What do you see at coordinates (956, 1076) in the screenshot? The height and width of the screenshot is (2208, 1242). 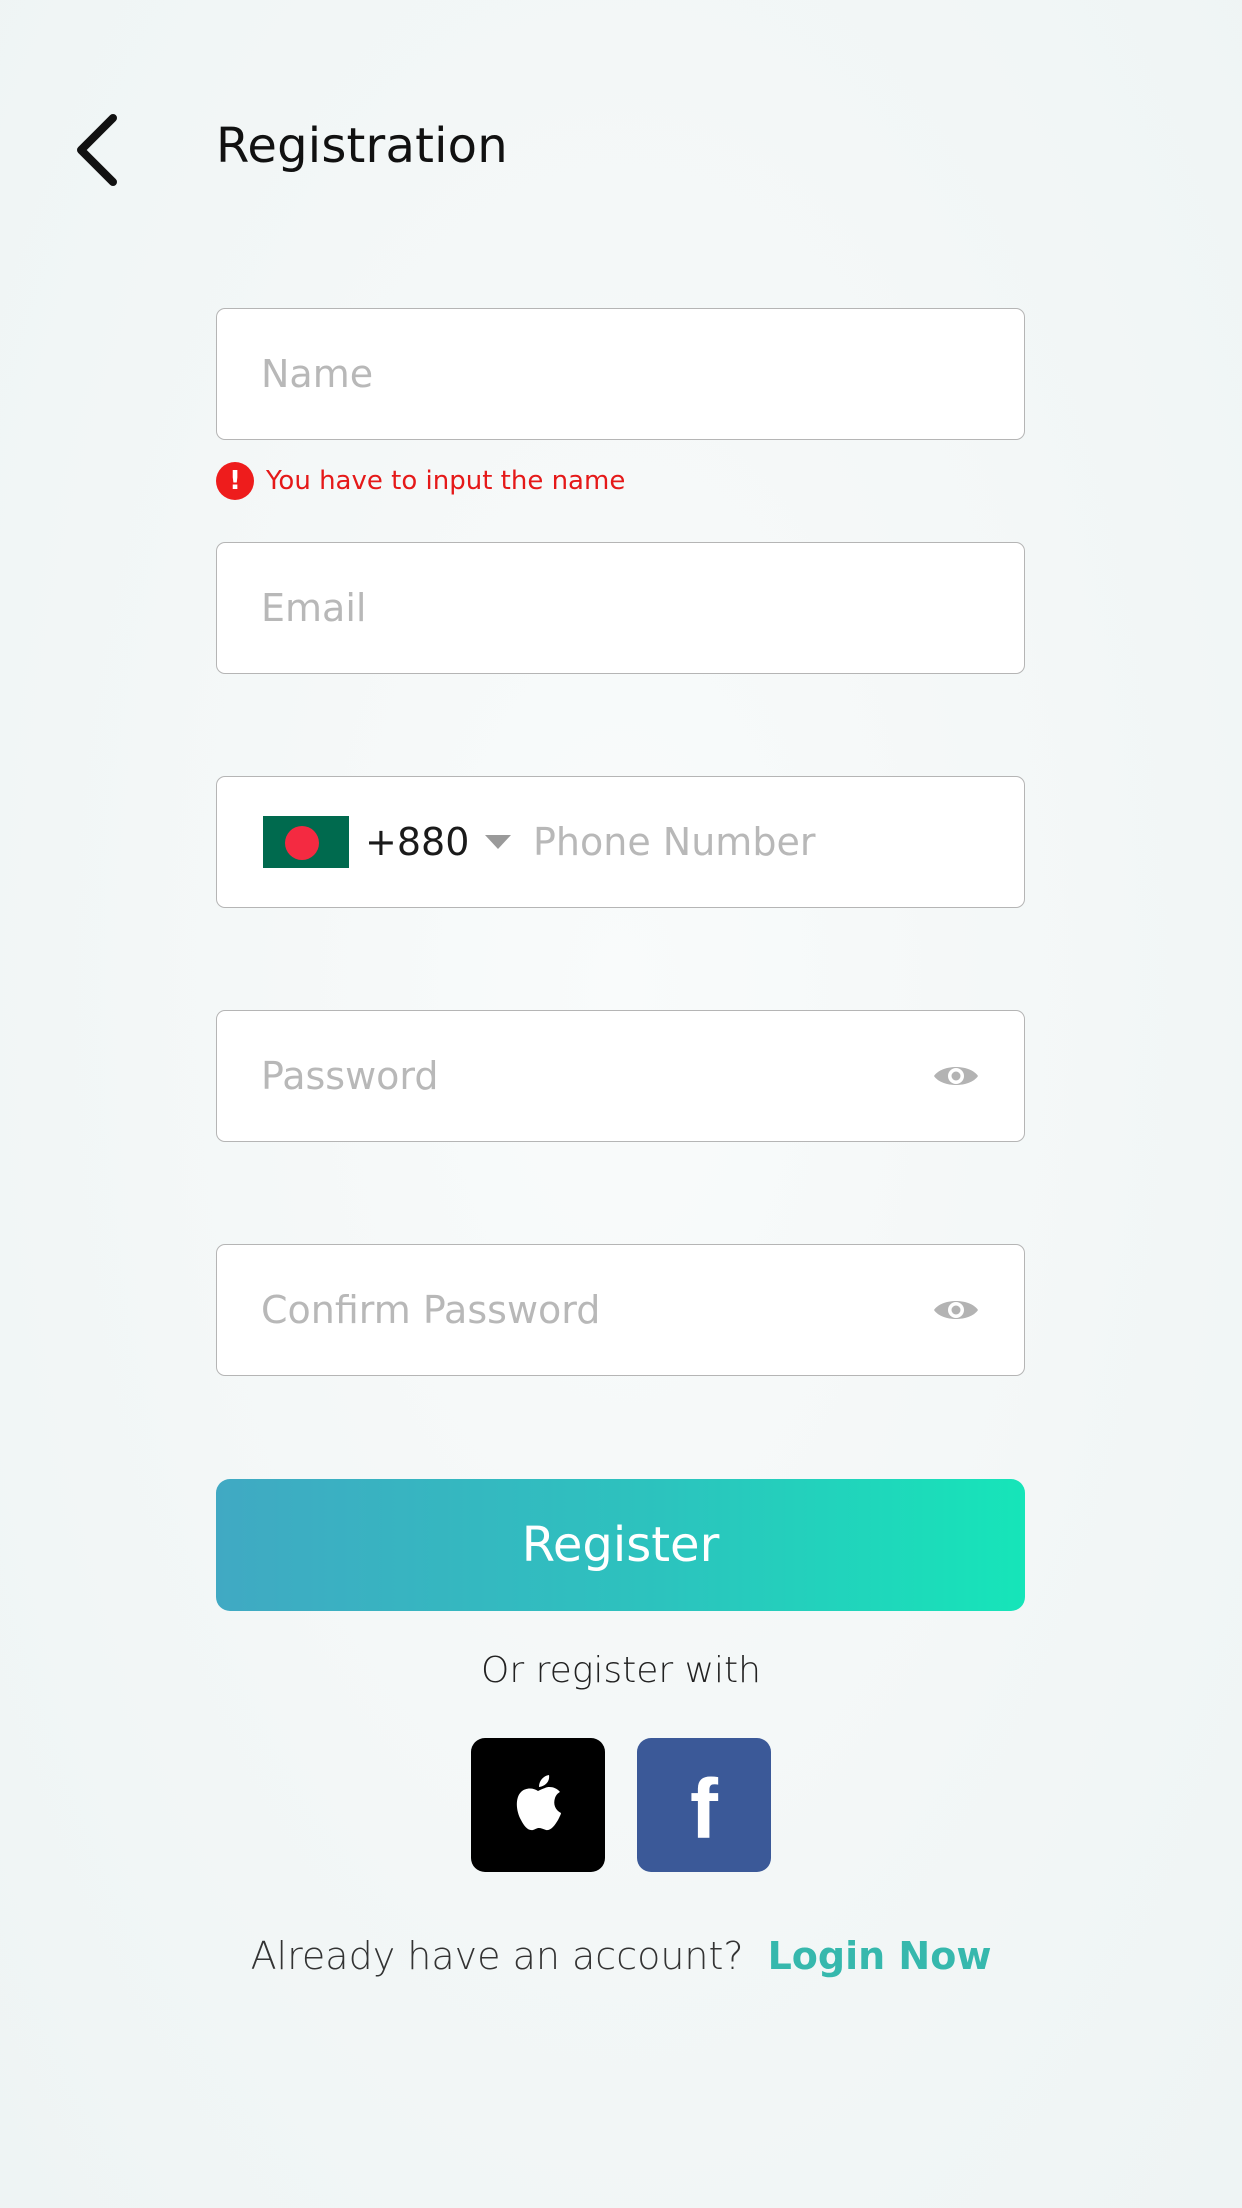 I see `show-password-eye-icon` at bounding box center [956, 1076].